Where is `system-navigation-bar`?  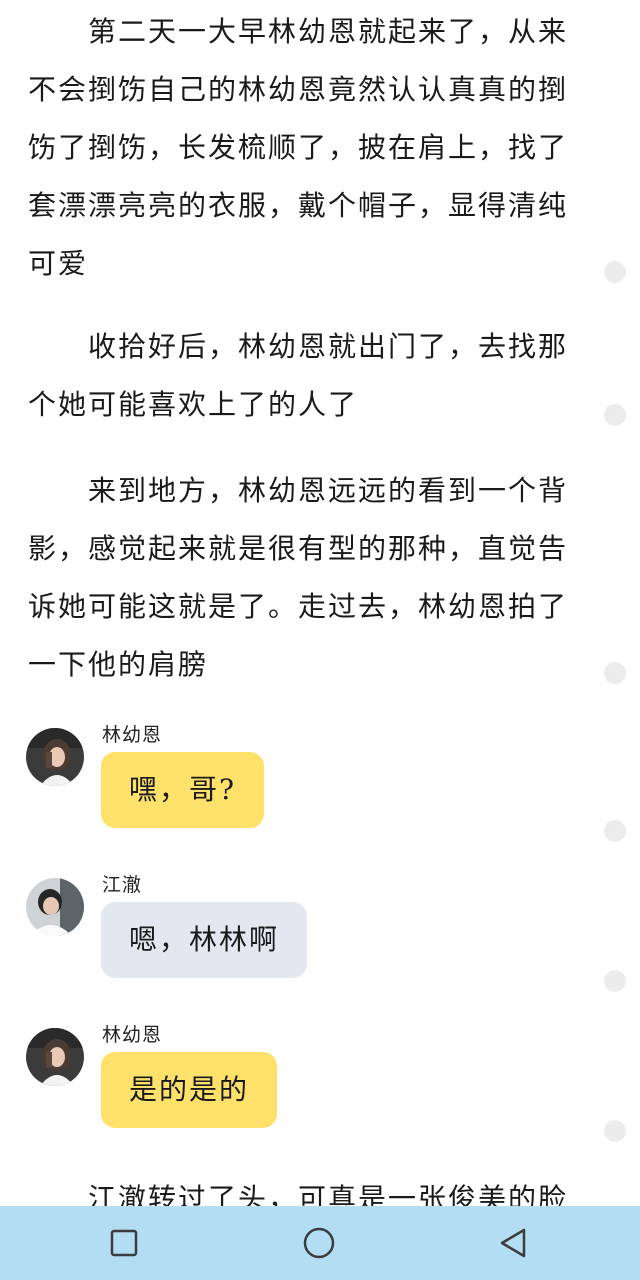
system-navigation-bar is located at coordinates (320, 1243).